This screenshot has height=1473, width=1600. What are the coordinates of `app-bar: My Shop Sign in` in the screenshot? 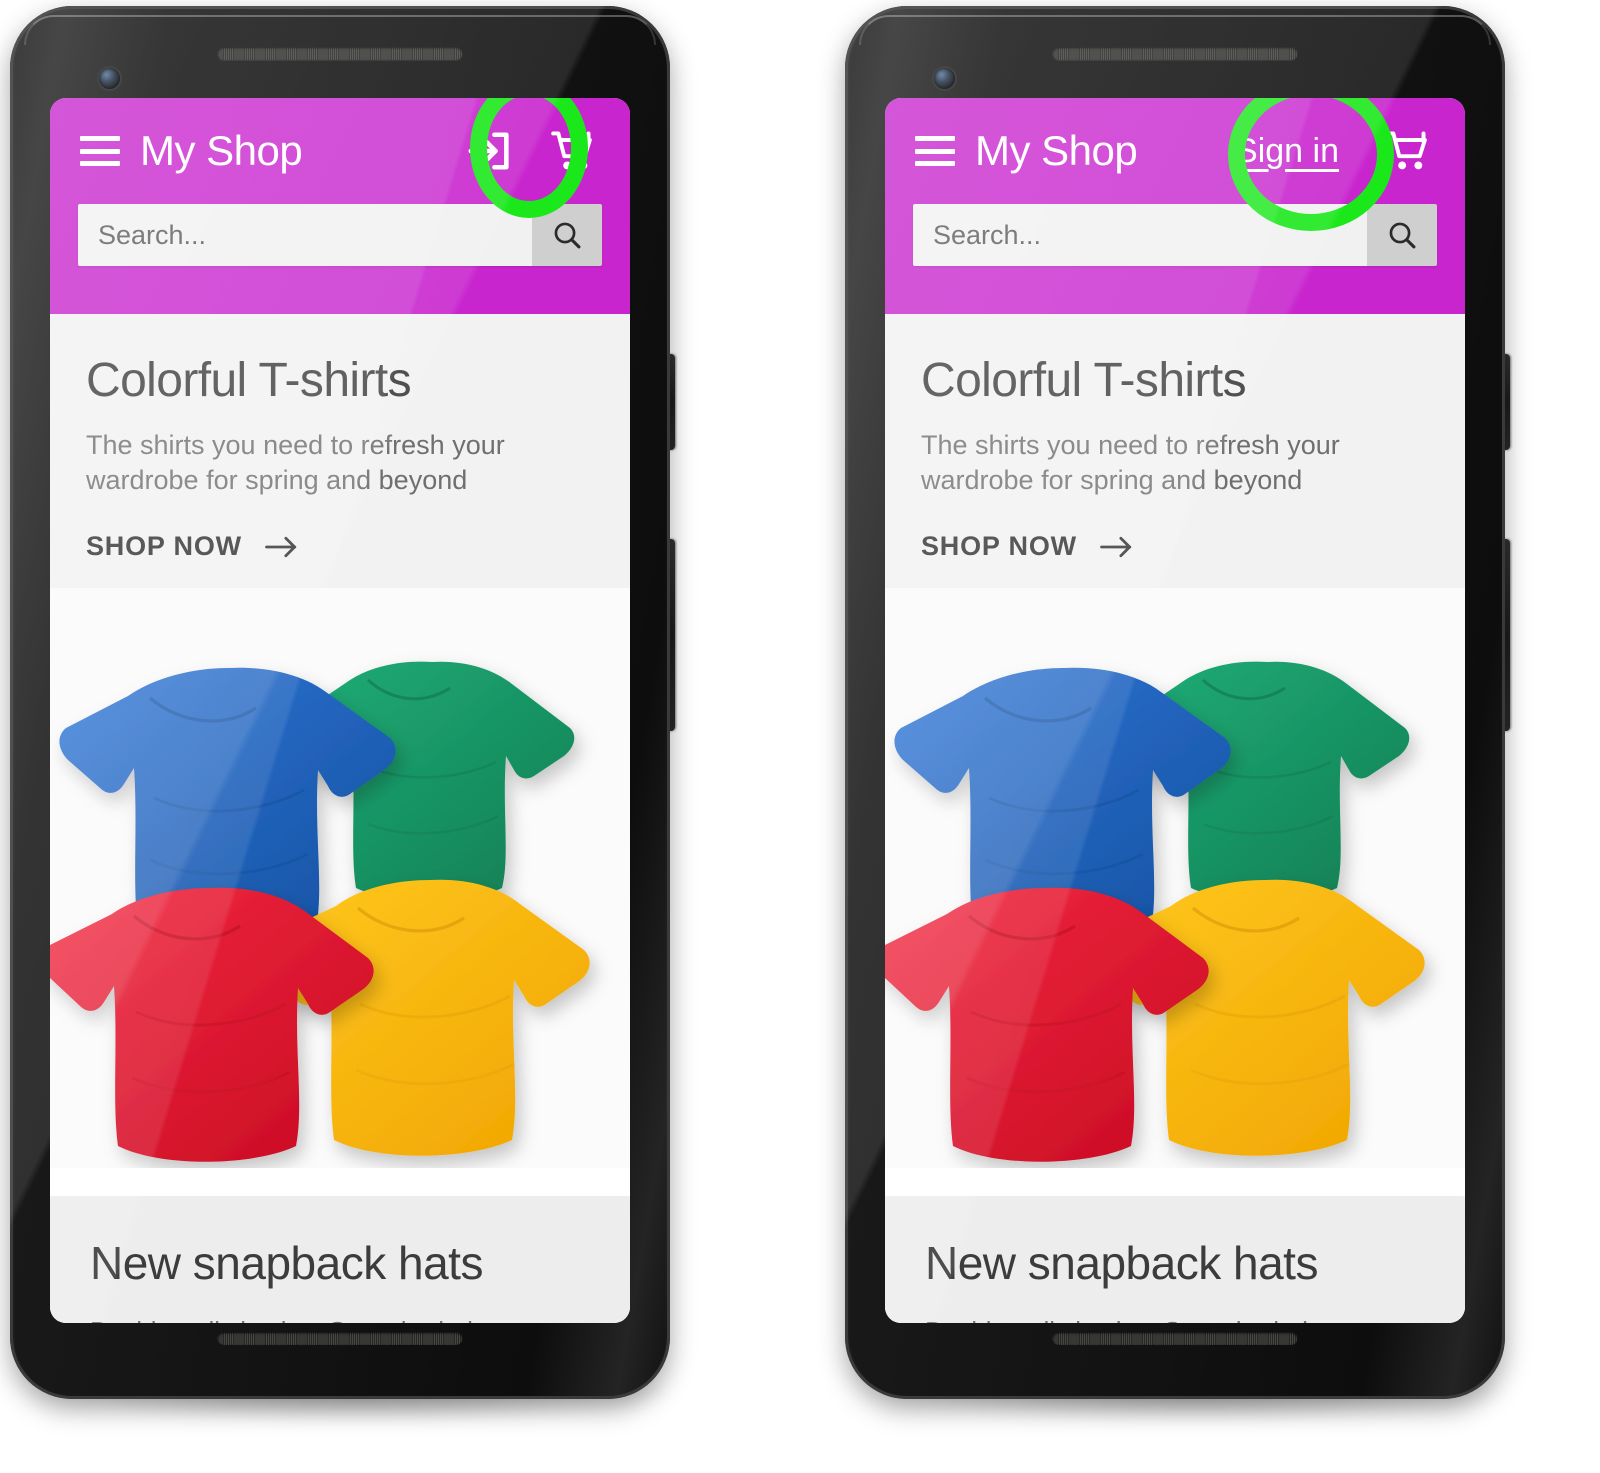 It's located at (1175, 206).